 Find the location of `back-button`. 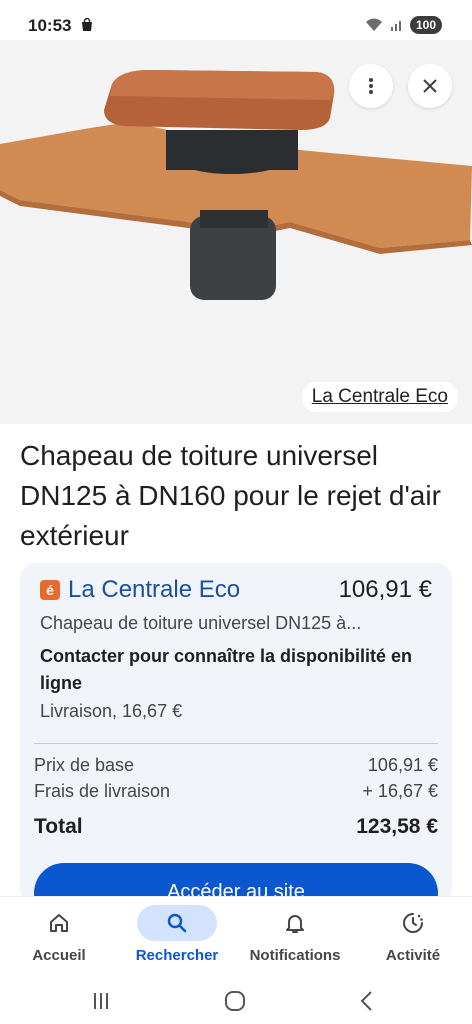

back-button is located at coordinates (367, 1001).